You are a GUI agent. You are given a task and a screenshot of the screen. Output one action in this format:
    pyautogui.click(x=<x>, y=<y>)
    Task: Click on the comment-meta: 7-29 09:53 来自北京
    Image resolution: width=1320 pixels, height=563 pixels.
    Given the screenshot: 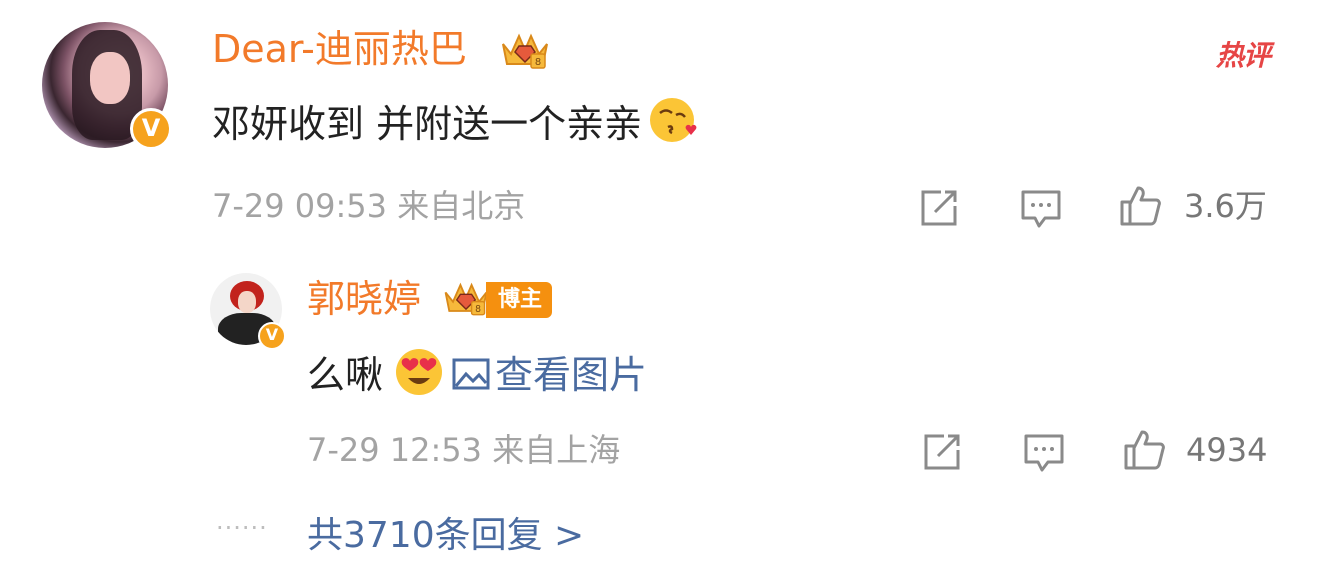 What is the action you would take?
    pyautogui.click(x=369, y=206)
    